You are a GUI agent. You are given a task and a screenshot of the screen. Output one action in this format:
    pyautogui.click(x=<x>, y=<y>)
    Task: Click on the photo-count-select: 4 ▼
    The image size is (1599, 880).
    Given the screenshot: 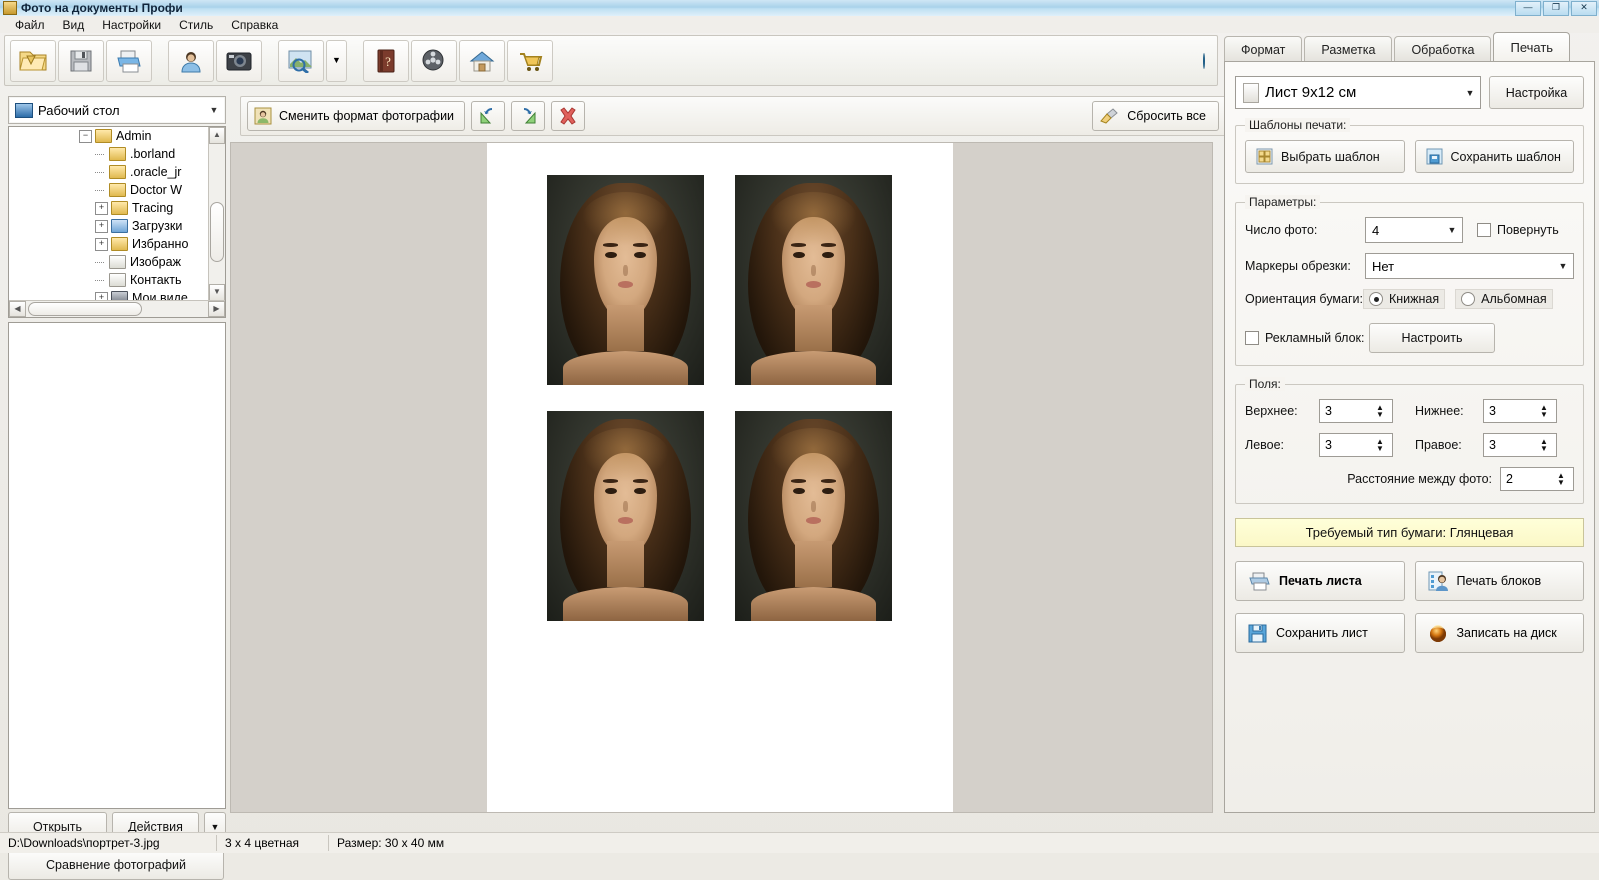 What is the action you would take?
    pyautogui.click(x=1414, y=230)
    